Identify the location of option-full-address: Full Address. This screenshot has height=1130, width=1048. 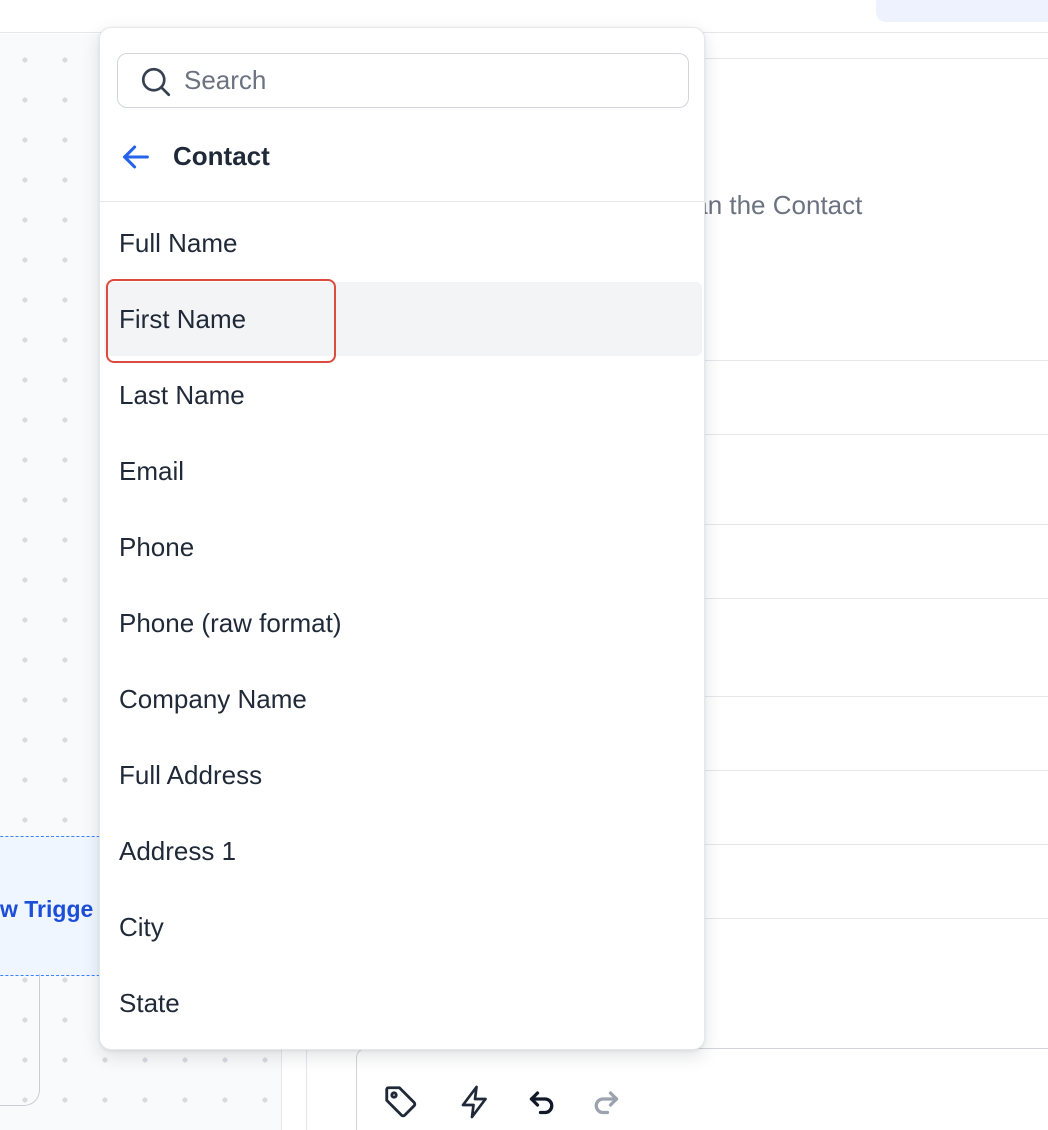
(403, 775).